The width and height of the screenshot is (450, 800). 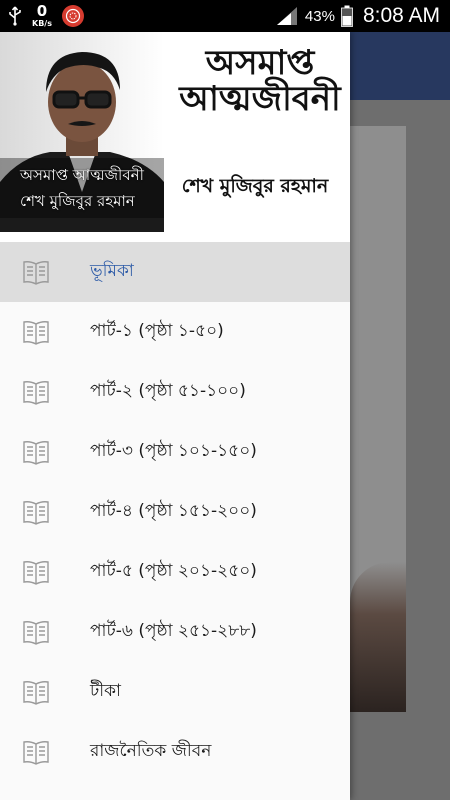 I want to click on header-overlay-author: শেখ মুজিবুর রহমান, so click(x=77, y=201).